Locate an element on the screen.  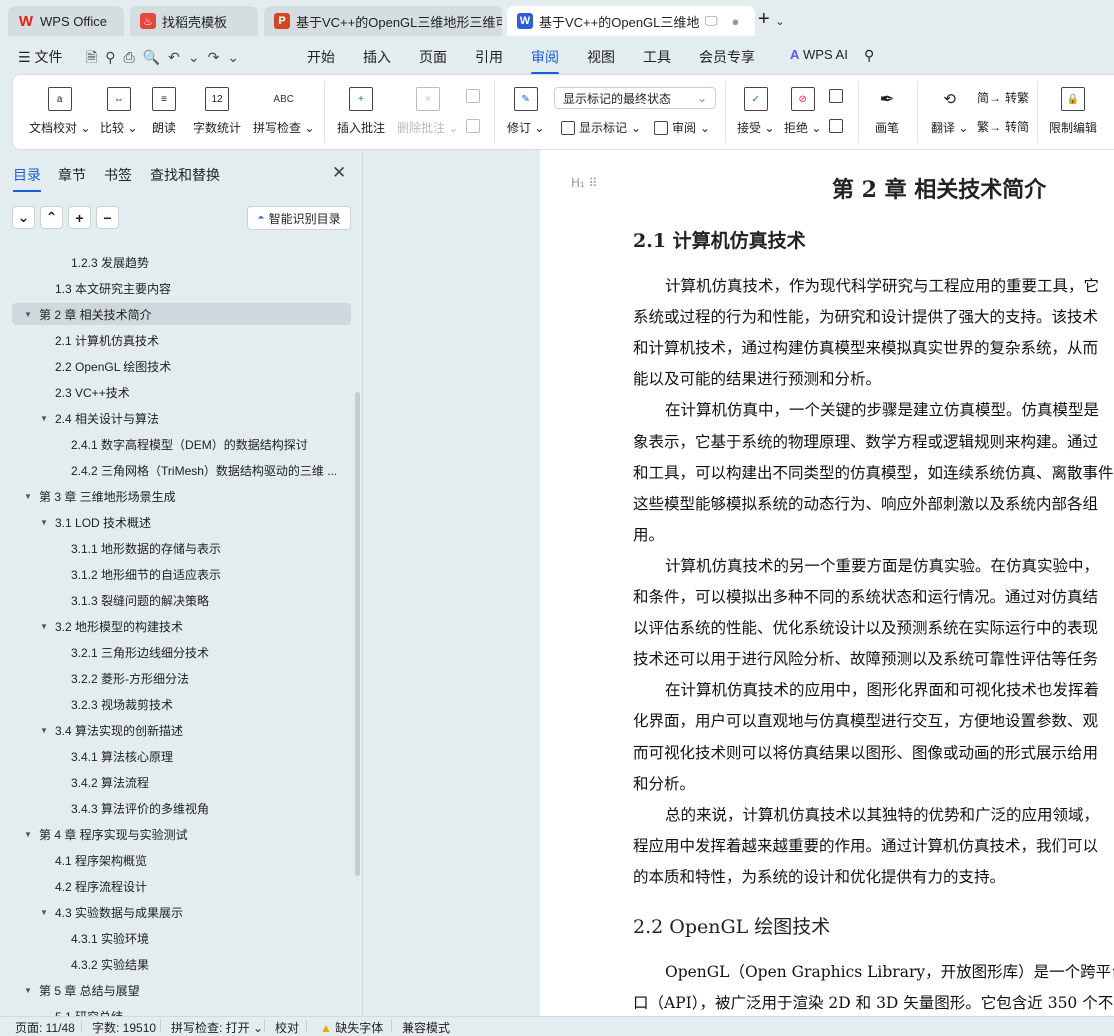
toc-item: 3.2.2 菱形-方形细分法 is located at coordinates (130, 678).